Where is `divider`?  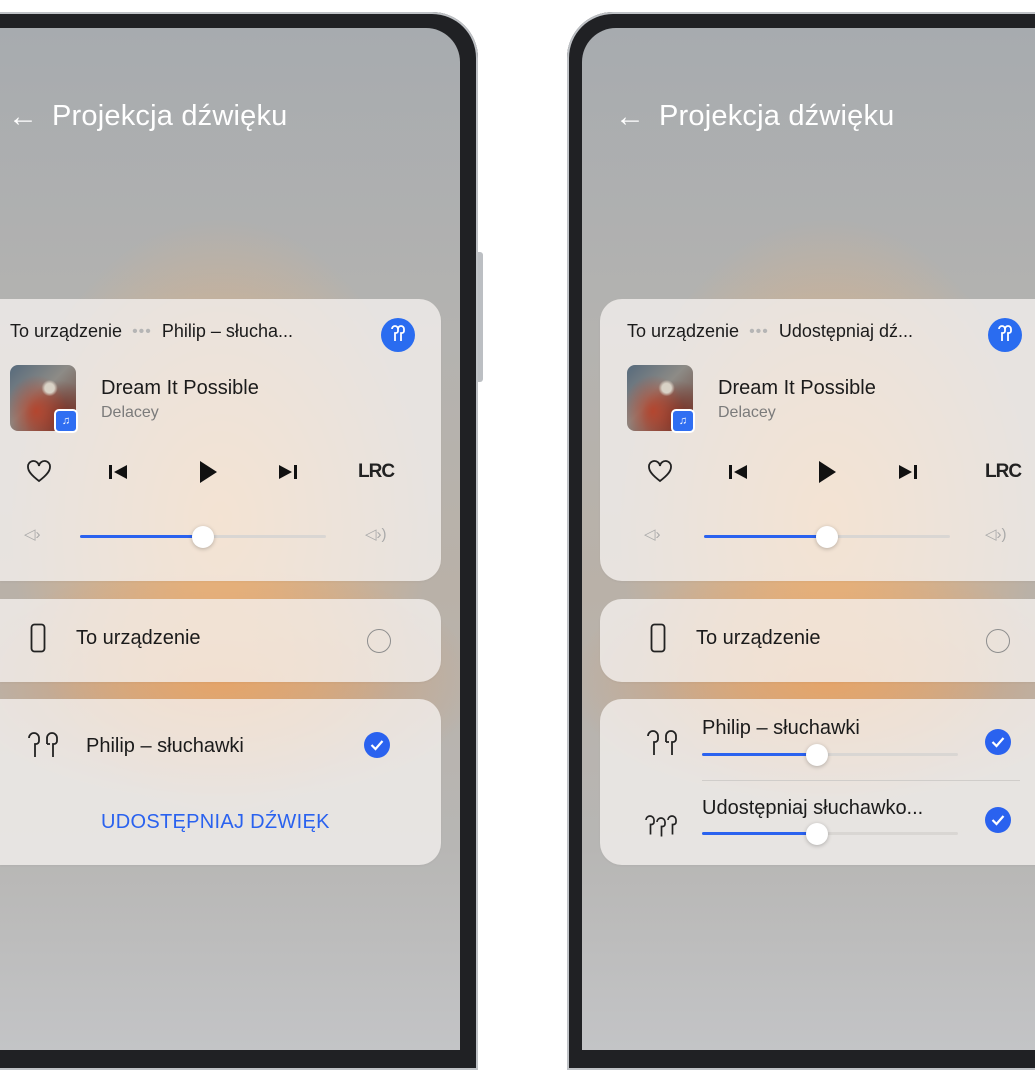 divider is located at coordinates (861, 780).